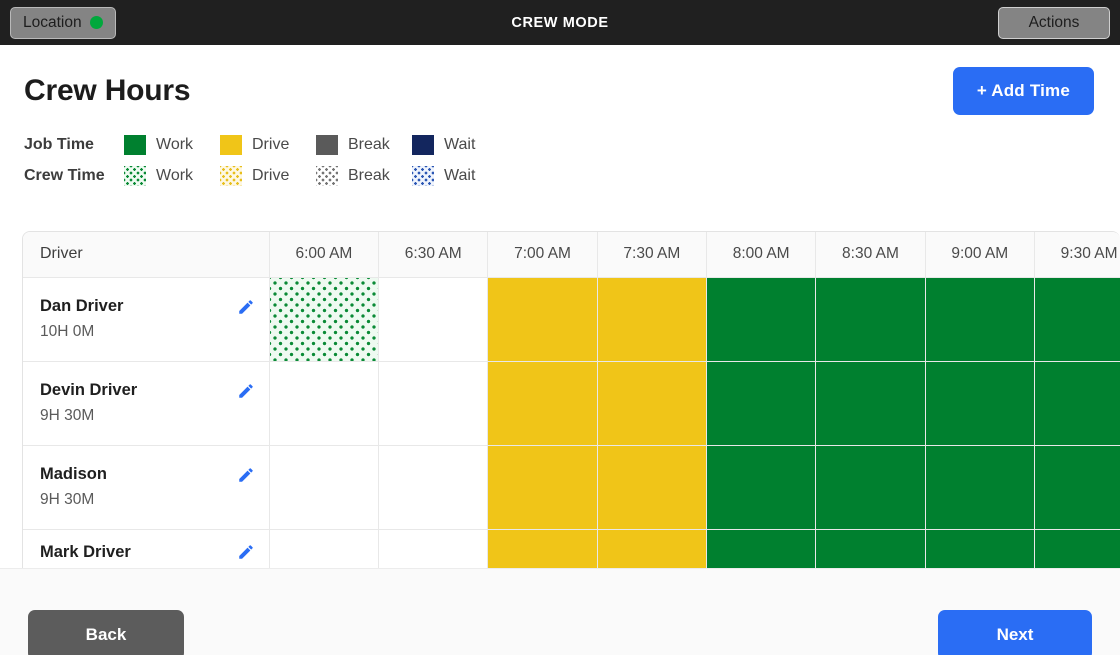  Describe the element at coordinates (324, 255) in the screenshot. I see `column-header-time: 6:00 AM` at that location.